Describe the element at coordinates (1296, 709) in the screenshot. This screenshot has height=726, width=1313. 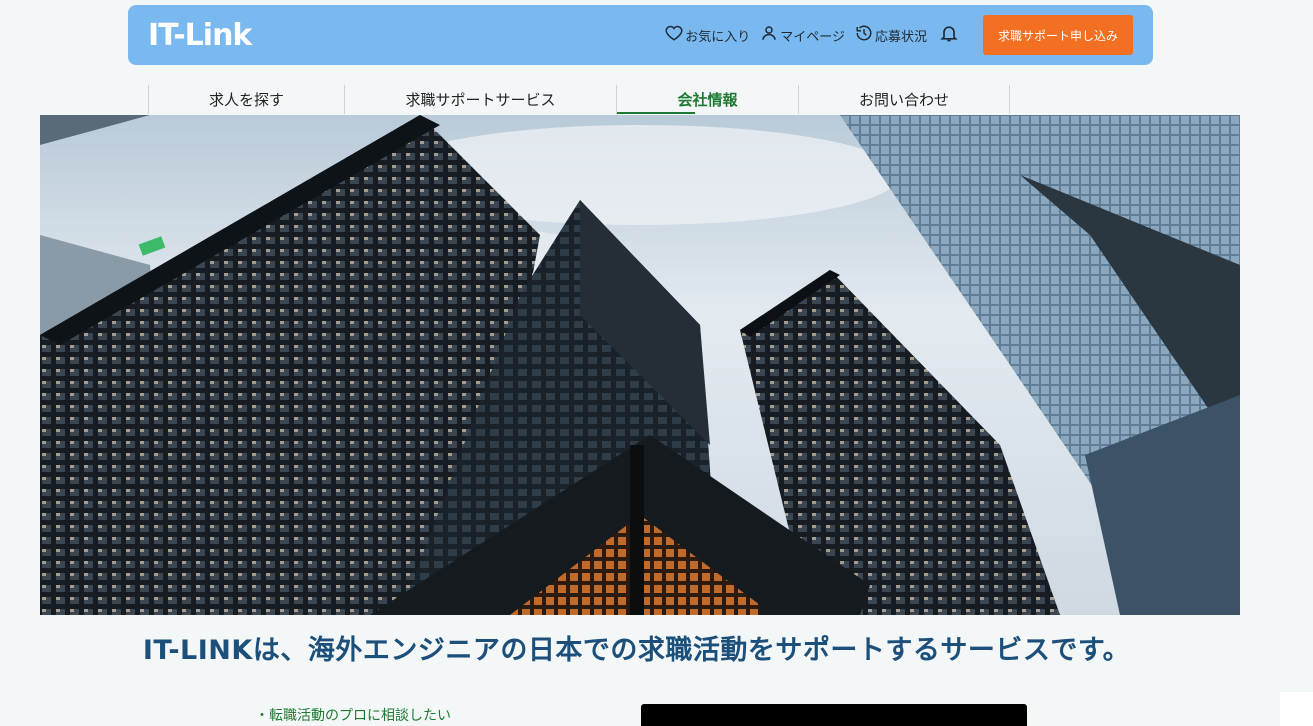
I see `page-corner-block` at that location.